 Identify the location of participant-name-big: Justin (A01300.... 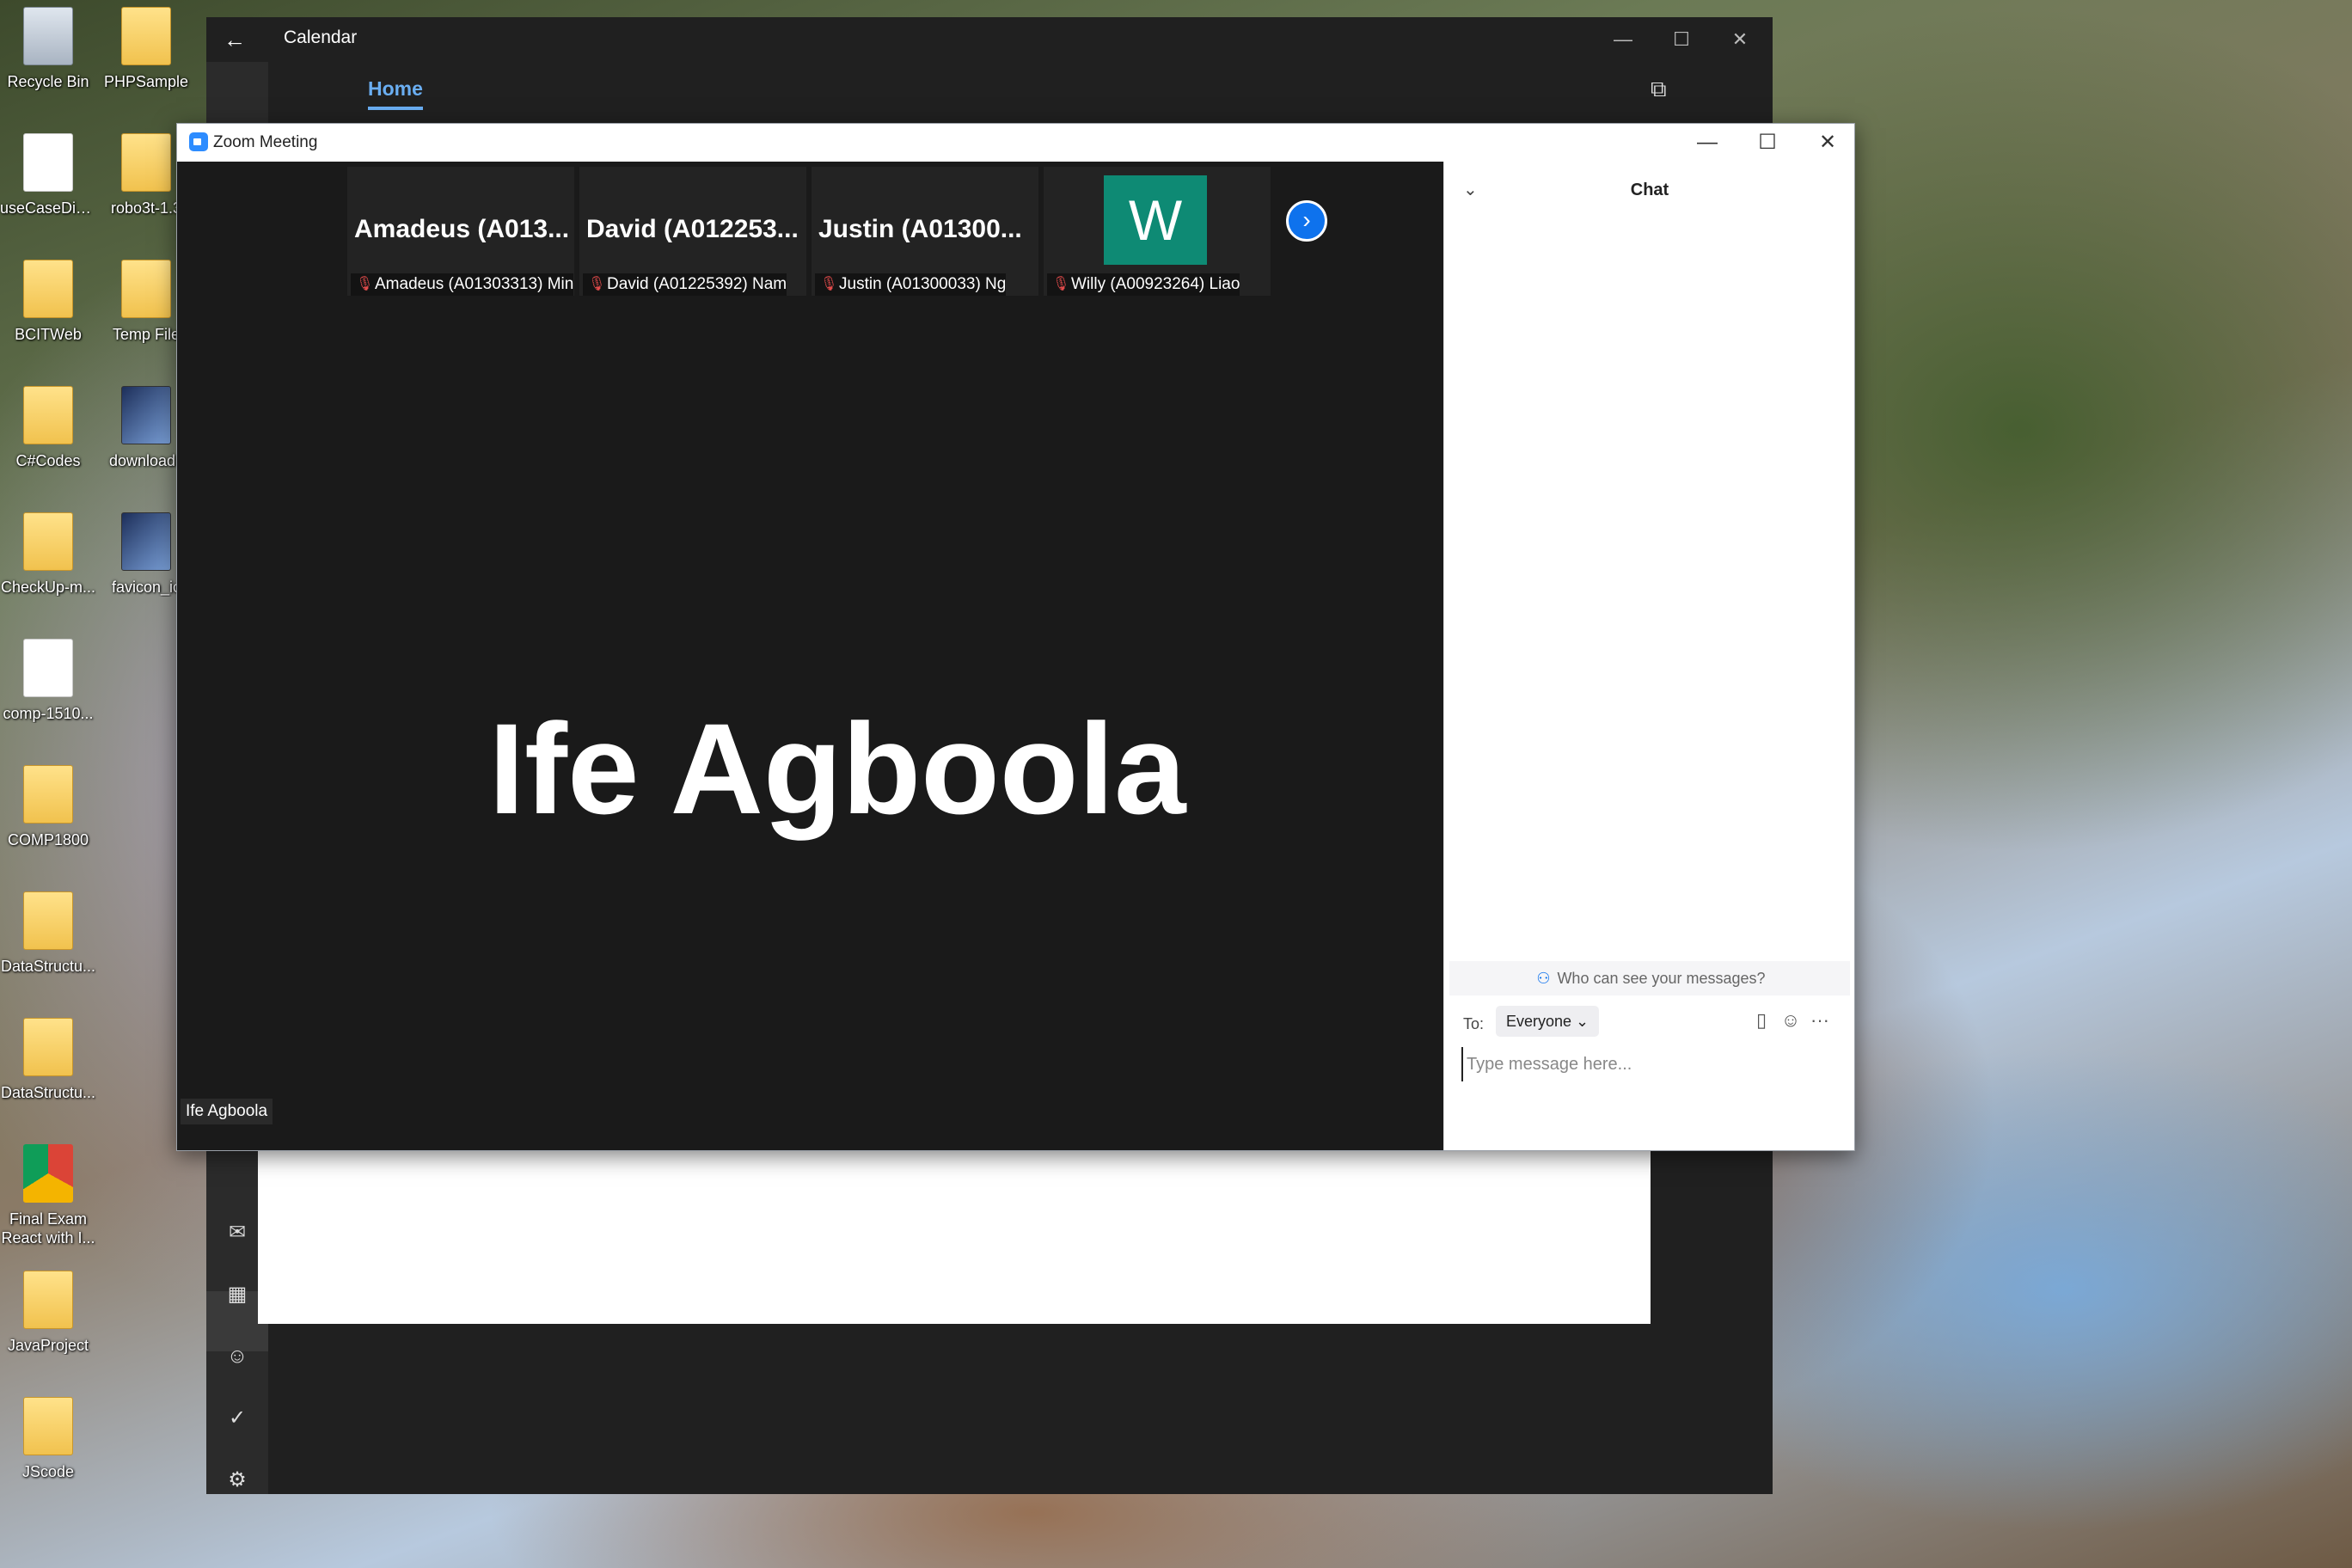
(920, 229).